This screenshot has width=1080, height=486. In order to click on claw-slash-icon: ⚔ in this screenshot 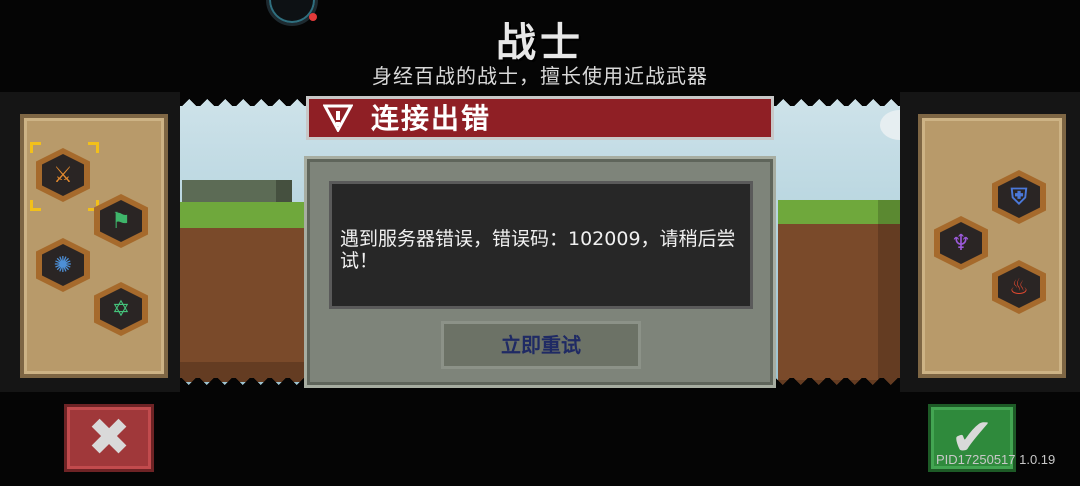, I will do `click(63, 175)`.